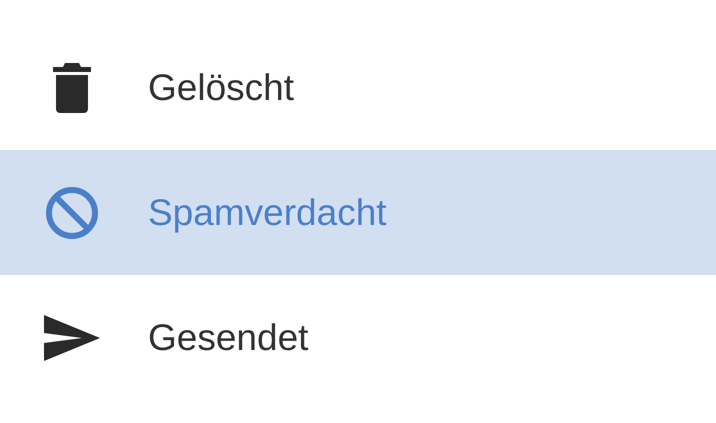  Describe the element at coordinates (228, 337) in the screenshot. I see `folder-label: Gesendet` at that location.